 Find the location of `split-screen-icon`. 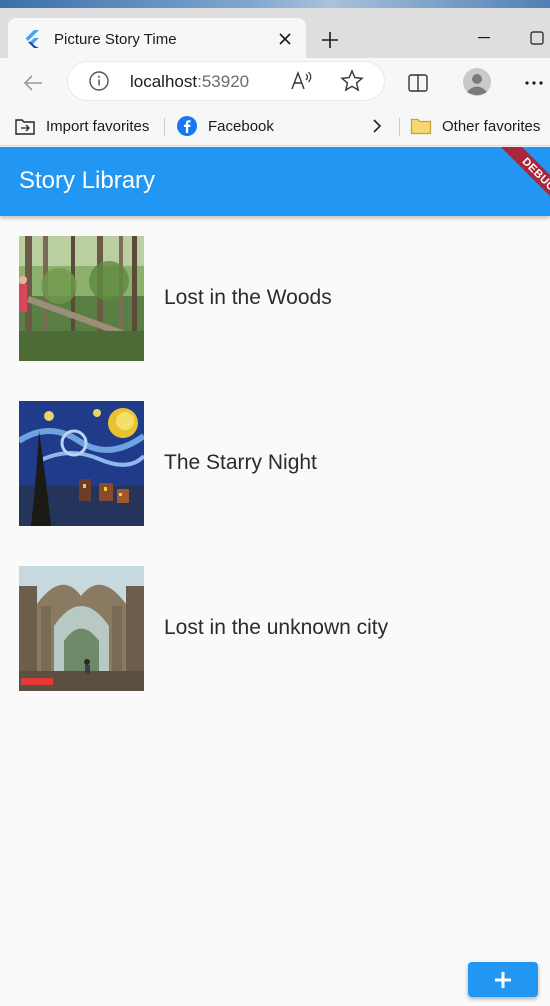

split-screen-icon is located at coordinates (418, 83).